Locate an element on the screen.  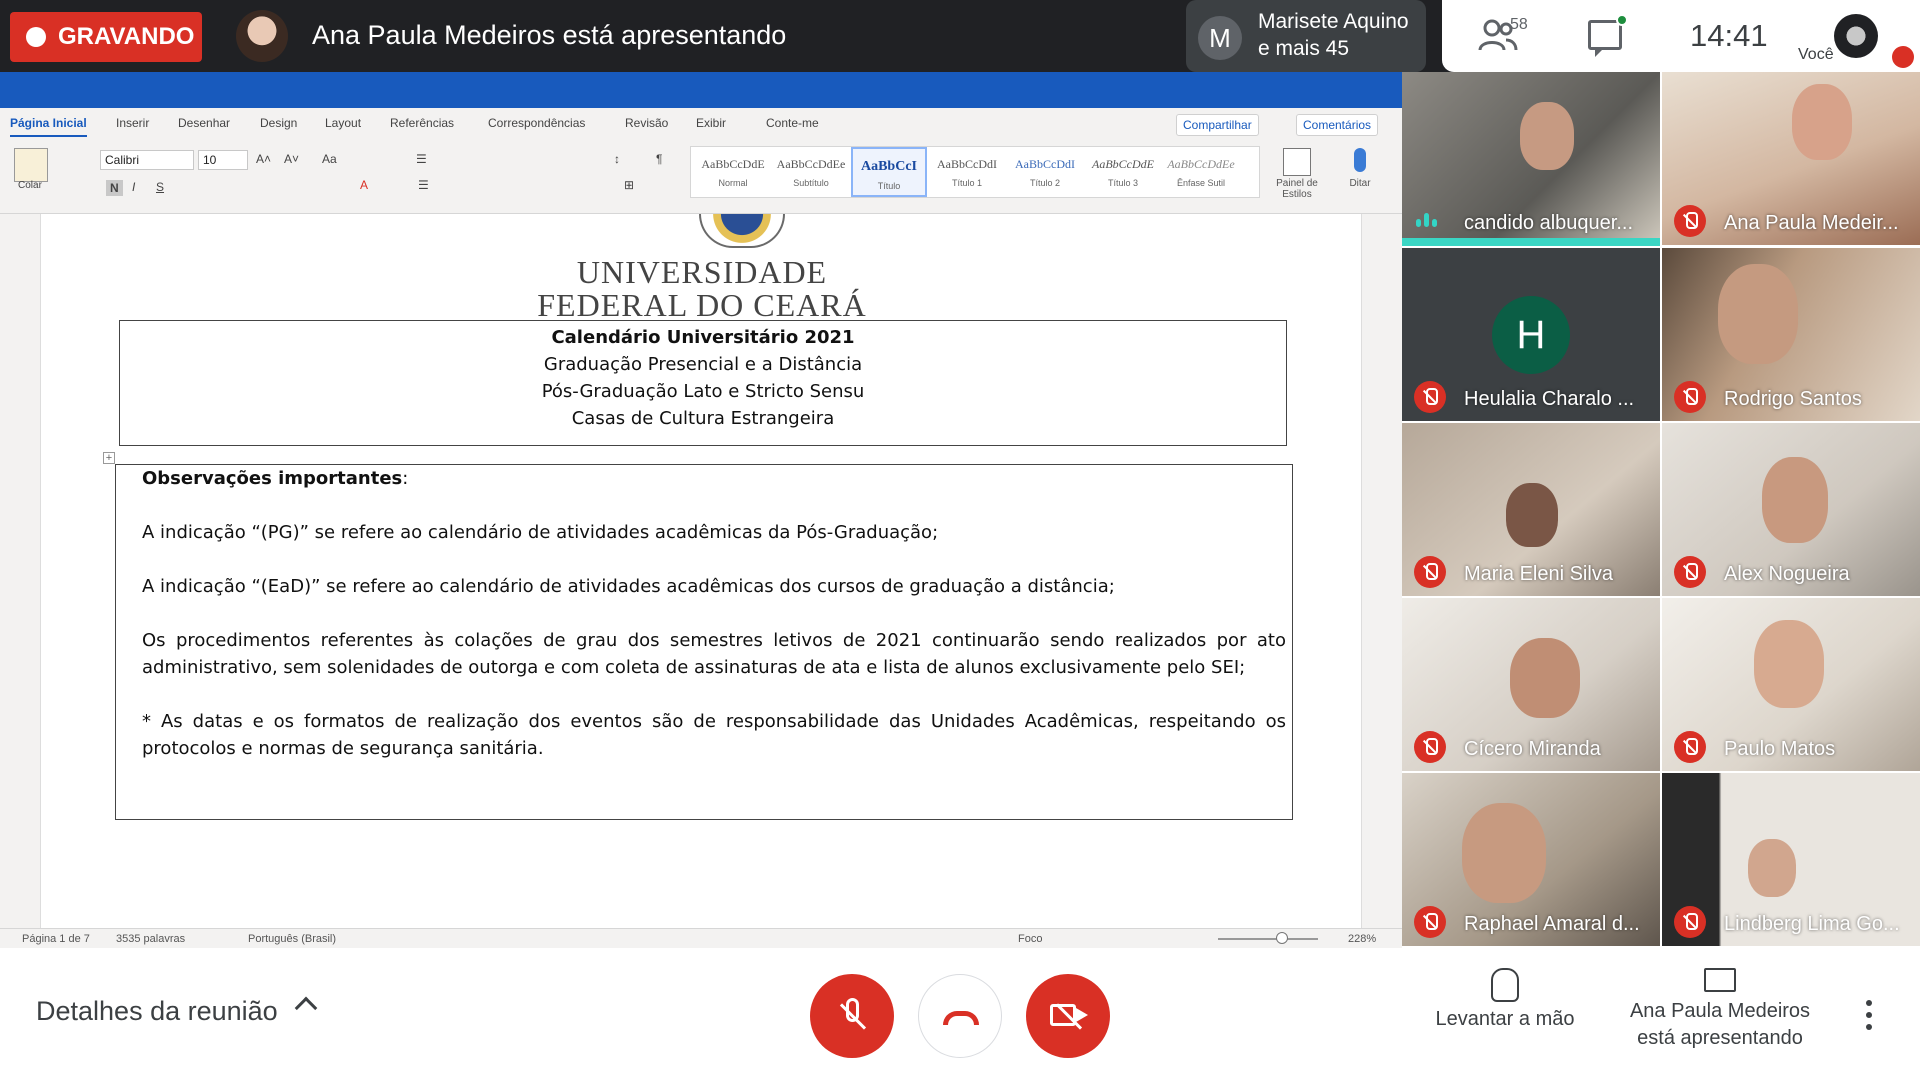
participant-name: Rodrigo Santos is located at coordinates (1793, 399).